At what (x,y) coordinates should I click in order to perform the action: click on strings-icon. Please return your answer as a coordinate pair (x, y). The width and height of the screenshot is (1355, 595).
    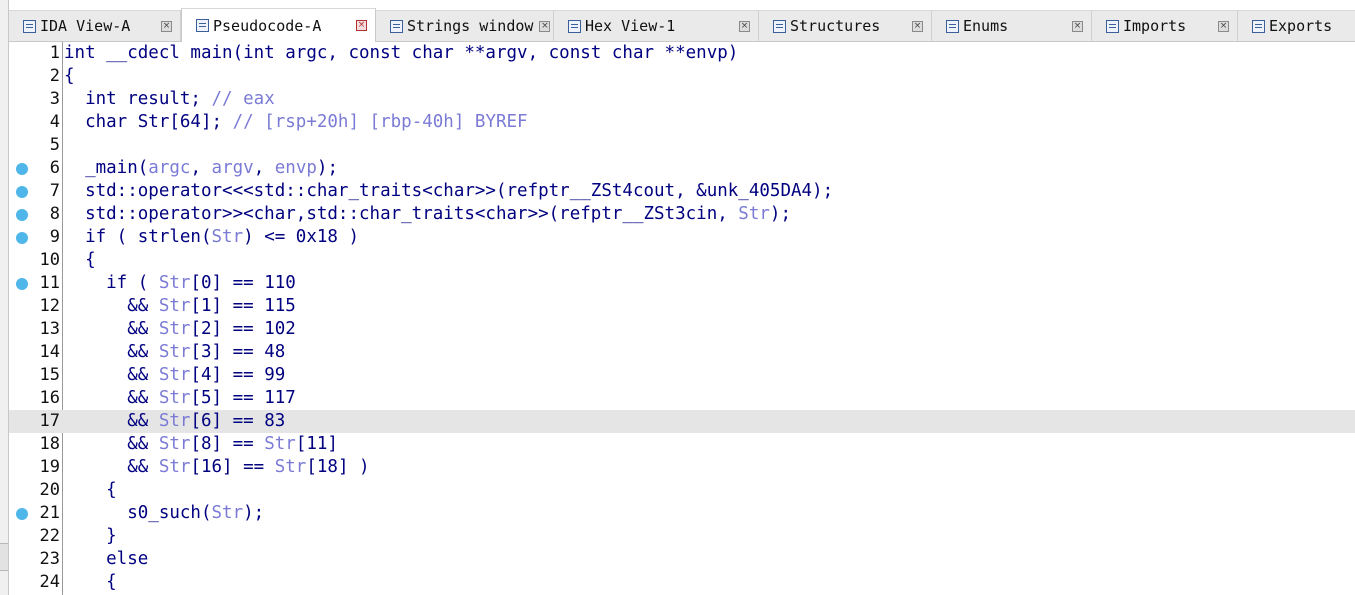
    Looking at the image, I should click on (396, 26).